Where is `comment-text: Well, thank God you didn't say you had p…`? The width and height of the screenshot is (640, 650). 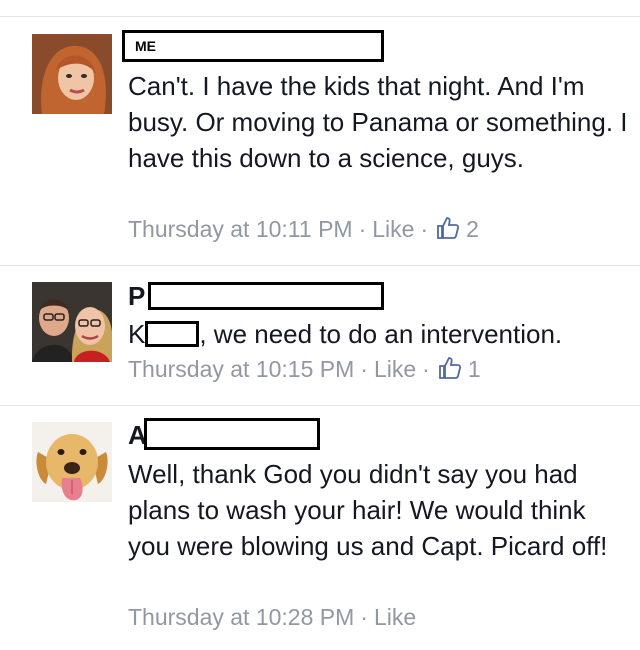
comment-text: Well, thank God you didn't say you had p… is located at coordinates (368, 510).